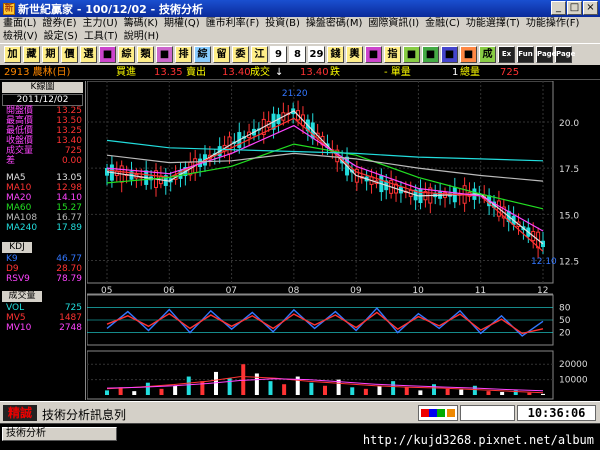 The height and width of the screenshot is (450, 600). Describe the element at coordinates (69, 121) in the screenshot. I see `value-number: 13.50` at that location.